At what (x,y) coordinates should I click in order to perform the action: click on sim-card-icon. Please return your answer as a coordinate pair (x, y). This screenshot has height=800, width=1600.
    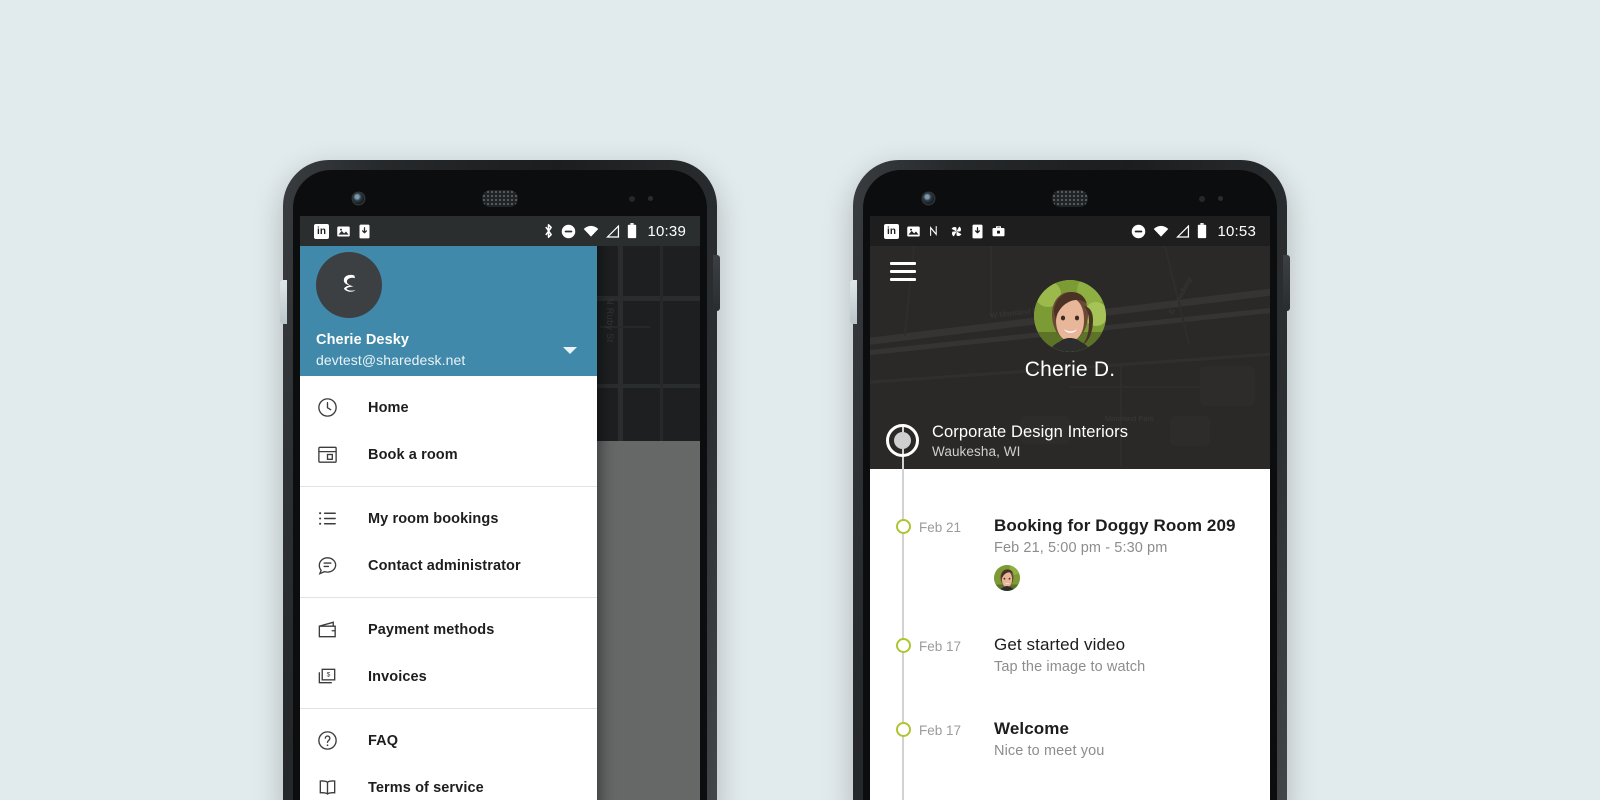
    Looking at the image, I should click on (364, 231).